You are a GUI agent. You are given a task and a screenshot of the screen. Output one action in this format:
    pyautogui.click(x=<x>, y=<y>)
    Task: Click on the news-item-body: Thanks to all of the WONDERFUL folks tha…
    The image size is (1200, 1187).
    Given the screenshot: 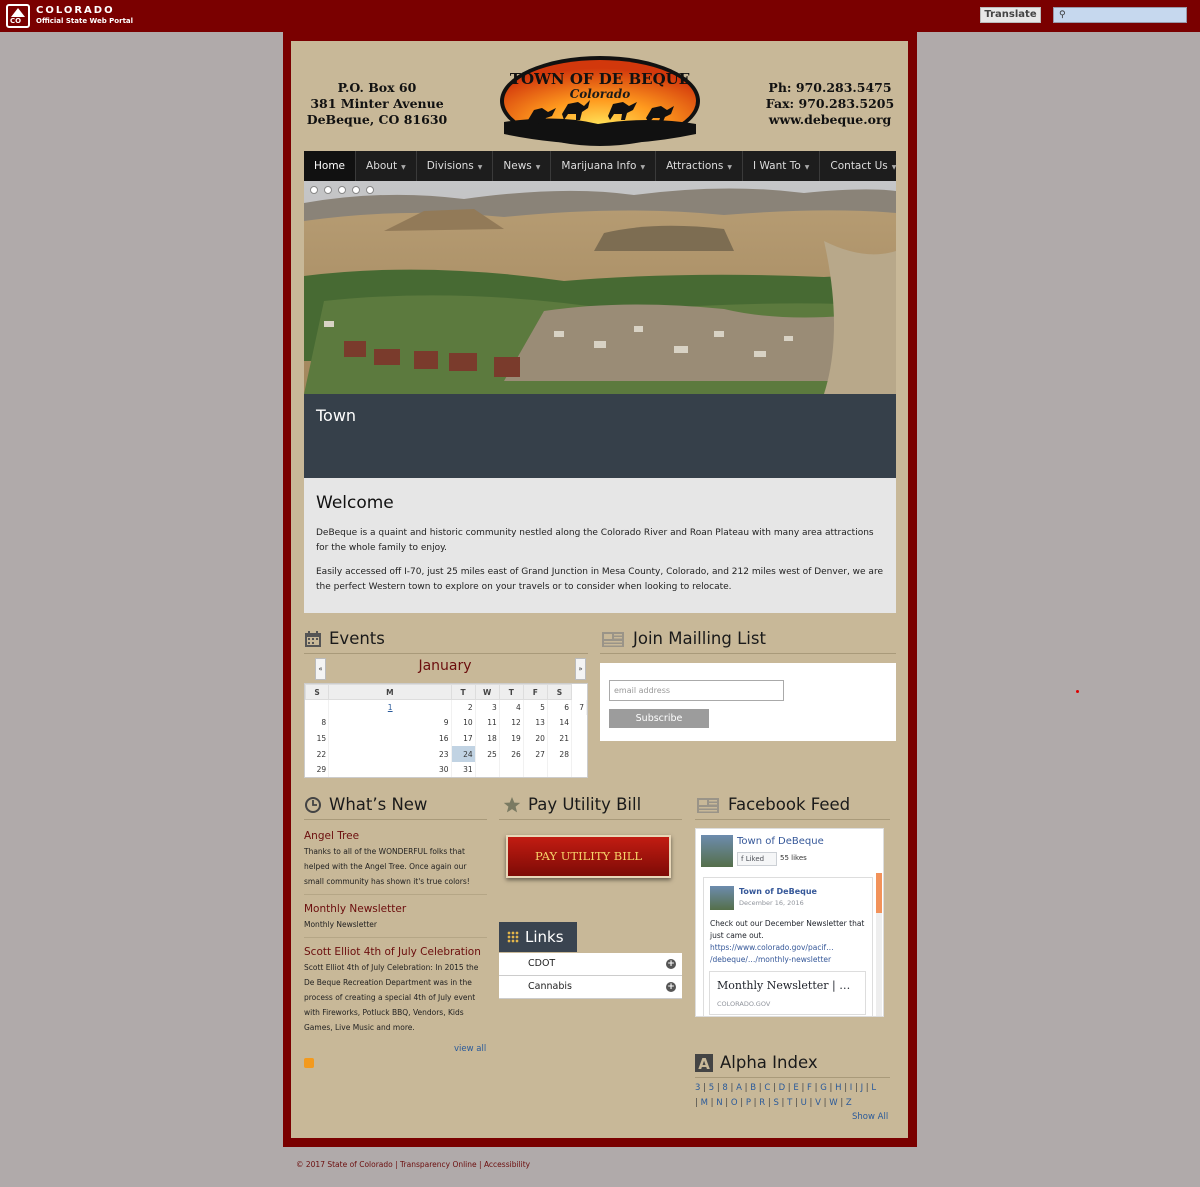 What is the action you would take?
    pyautogui.click(x=387, y=866)
    